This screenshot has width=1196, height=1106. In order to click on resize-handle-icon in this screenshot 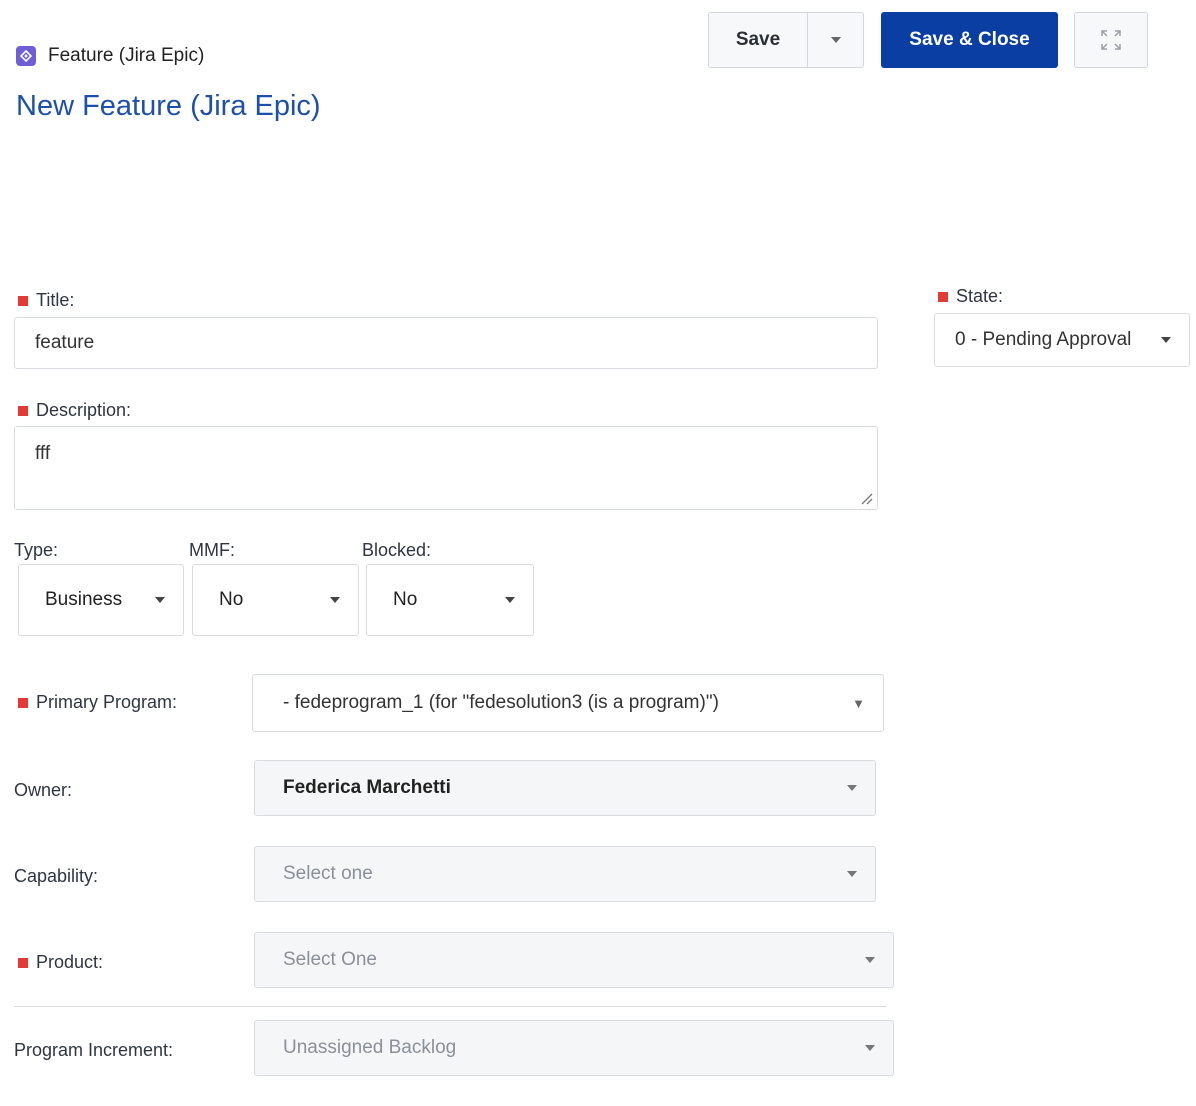, I will do `click(866, 498)`.